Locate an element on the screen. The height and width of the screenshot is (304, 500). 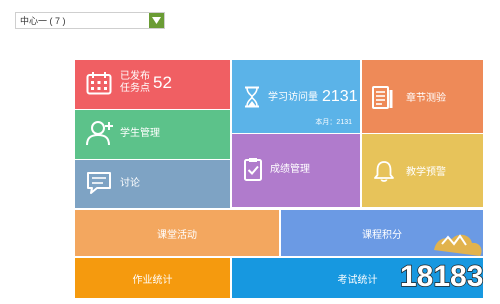
chevron-down-icon is located at coordinates (156, 20).